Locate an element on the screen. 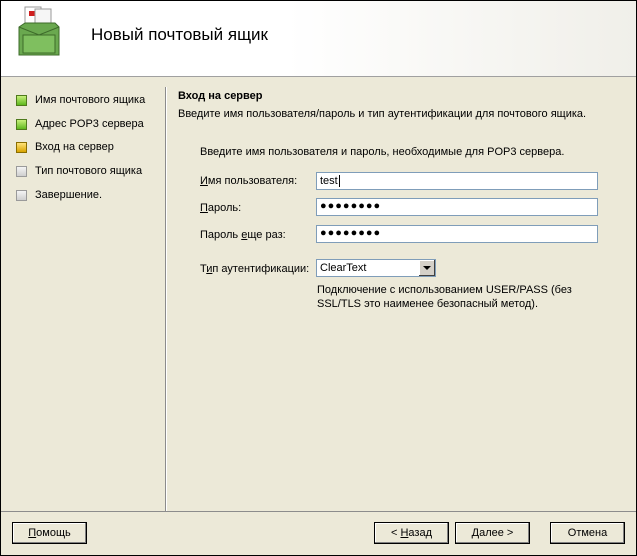 The image size is (637, 556). username-label-text: мя пользователя: is located at coordinates (252, 181).